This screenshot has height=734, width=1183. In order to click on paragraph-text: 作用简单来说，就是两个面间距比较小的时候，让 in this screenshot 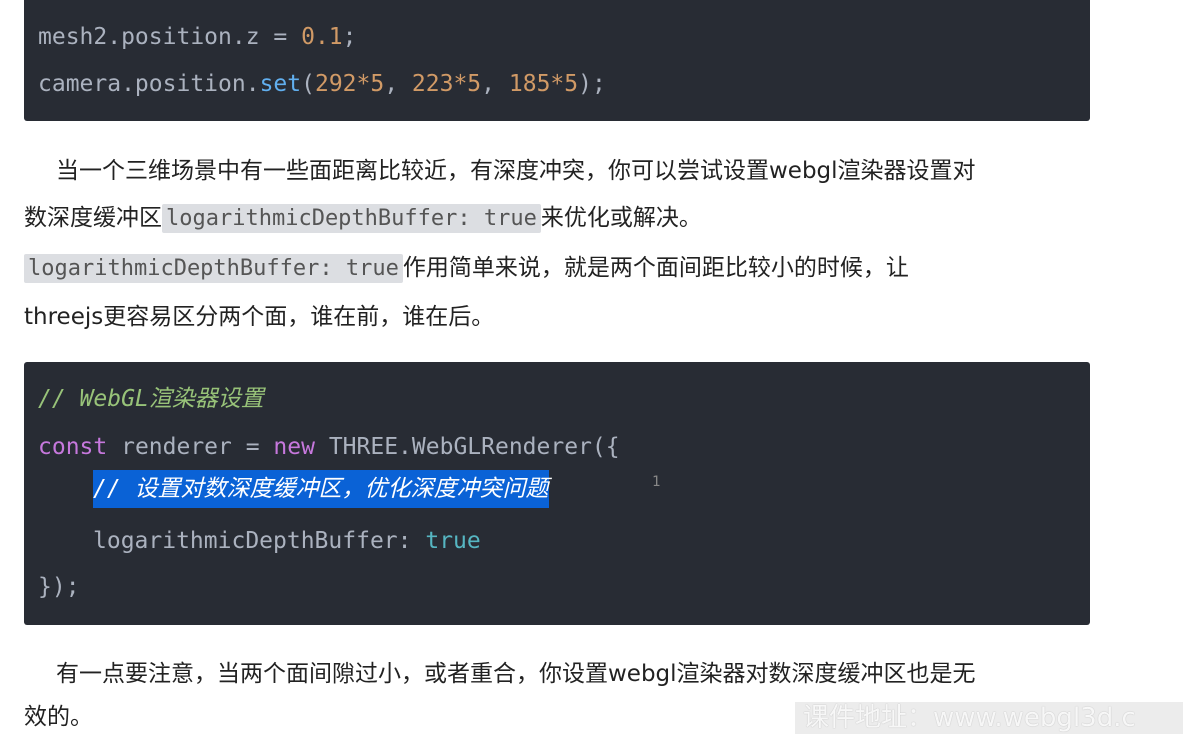, I will do `click(655, 268)`.